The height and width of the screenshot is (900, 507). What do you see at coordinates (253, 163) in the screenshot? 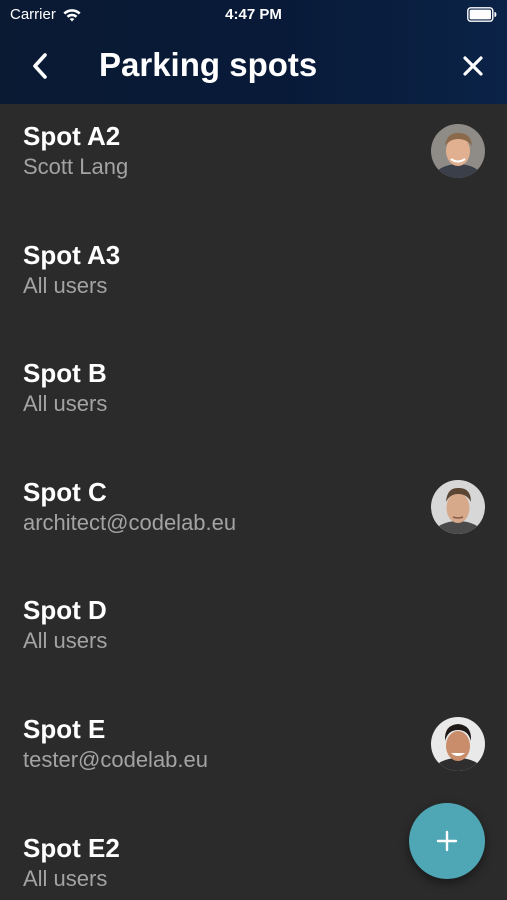
I see `list-item: Spot A2 Scott Lang` at bounding box center [253, 163].